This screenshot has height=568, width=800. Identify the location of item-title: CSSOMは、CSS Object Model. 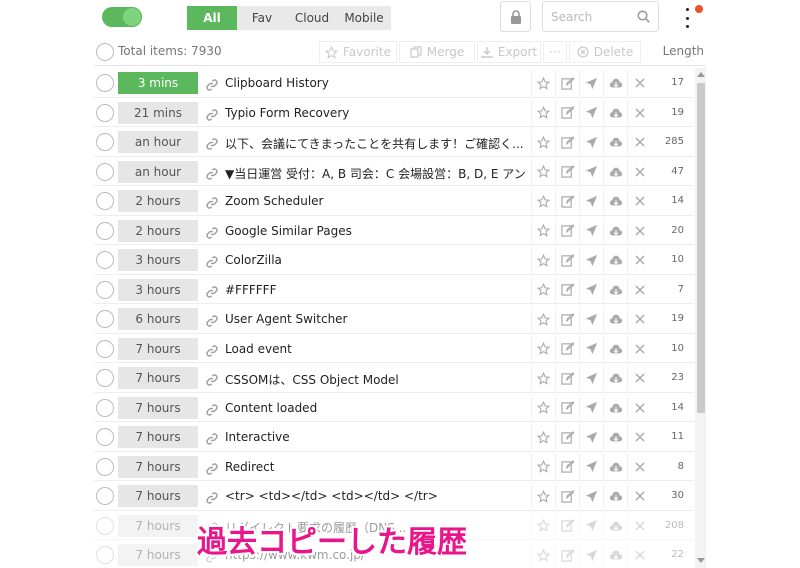
(375, 379).